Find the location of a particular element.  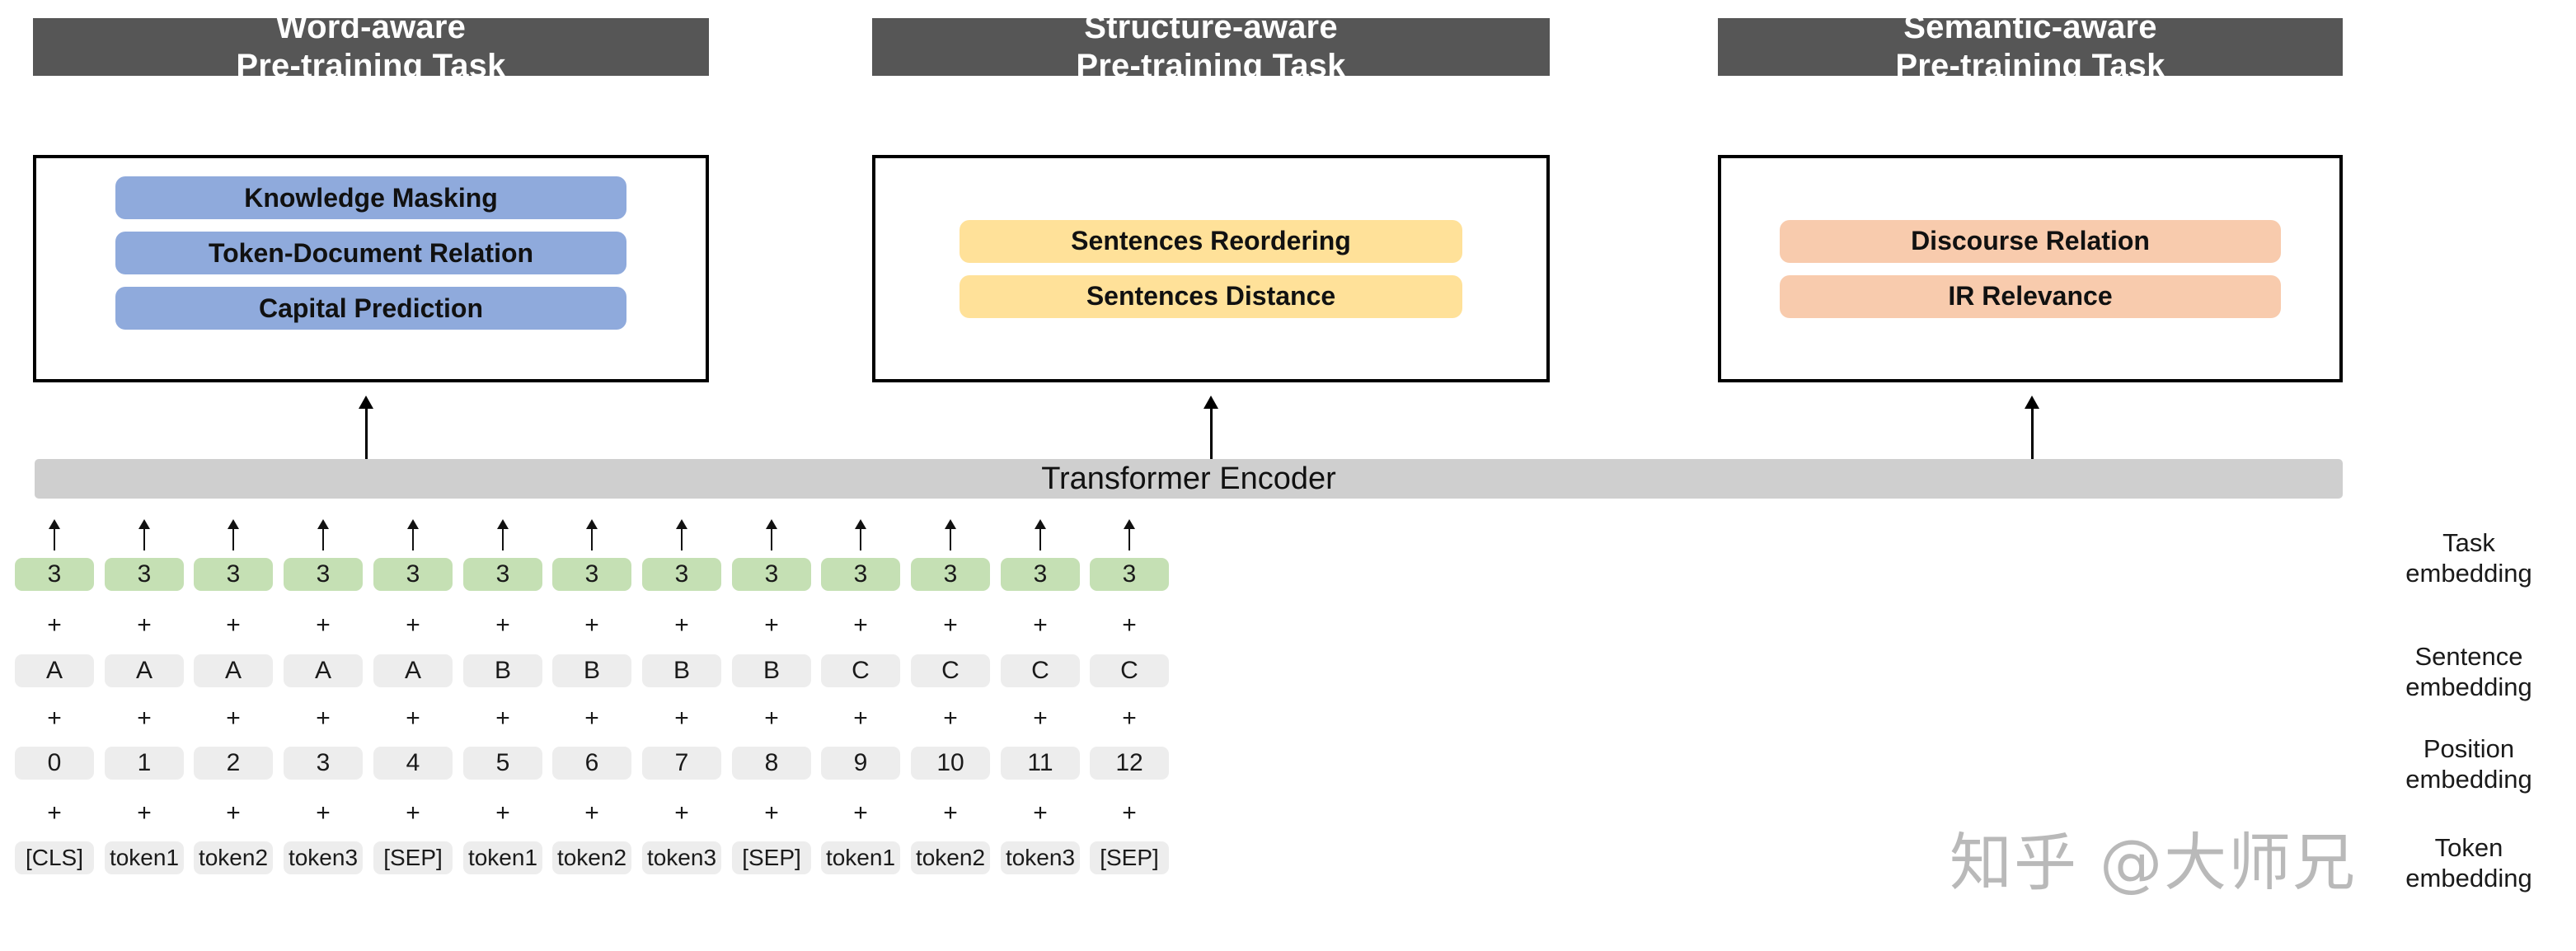

embedding-cell-position: 7 is located at coordinates (682, 764).